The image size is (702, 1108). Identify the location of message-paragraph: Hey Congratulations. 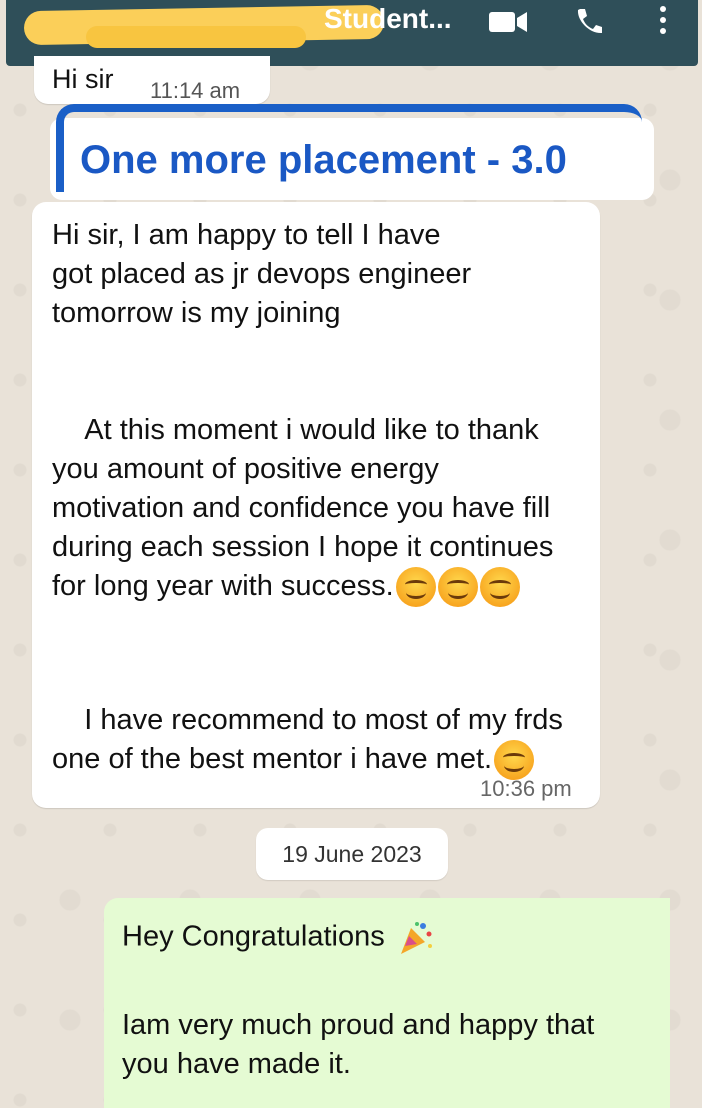
(277, 938).